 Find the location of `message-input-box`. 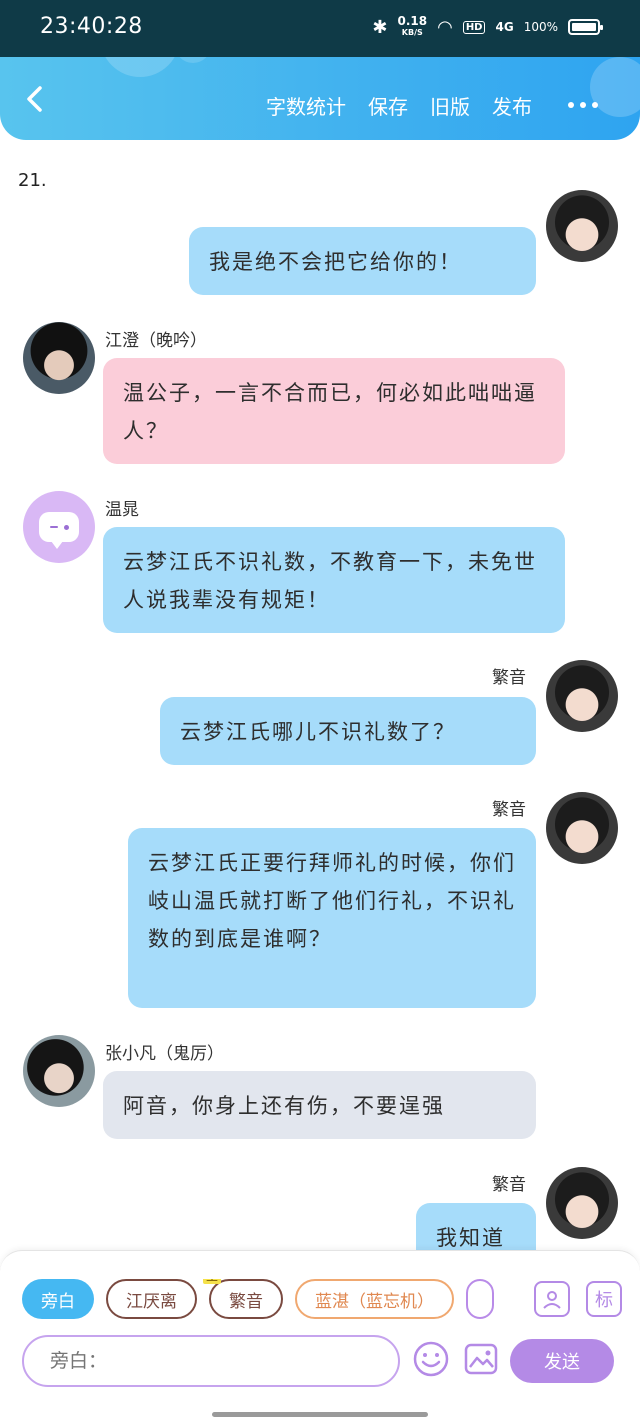

message-input-box is located at coordinates (211, 1361).